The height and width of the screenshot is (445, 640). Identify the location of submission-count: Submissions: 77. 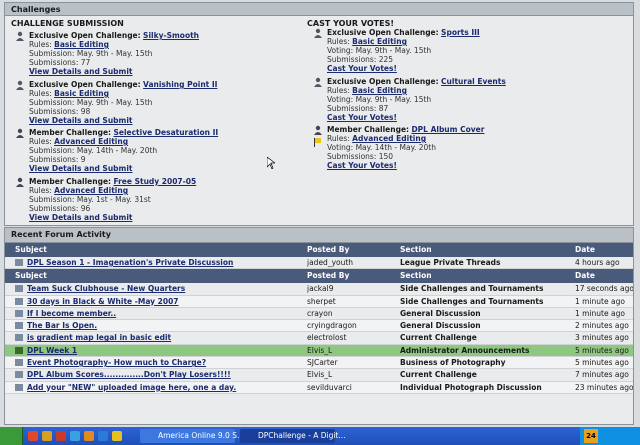
(60, 62).